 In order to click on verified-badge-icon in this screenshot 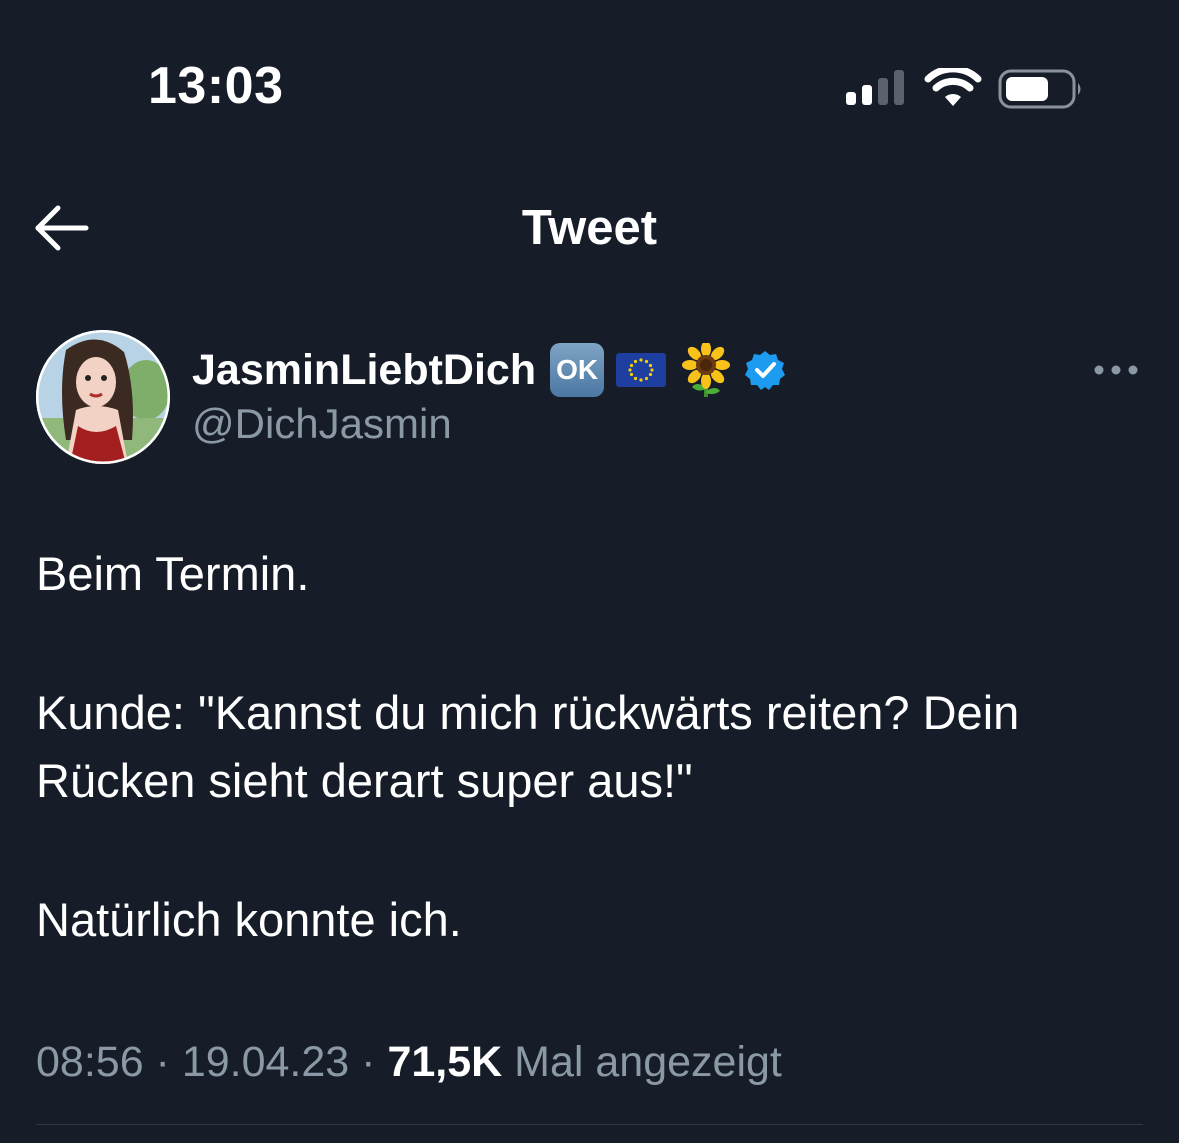, I will do `click(765, 370)`.